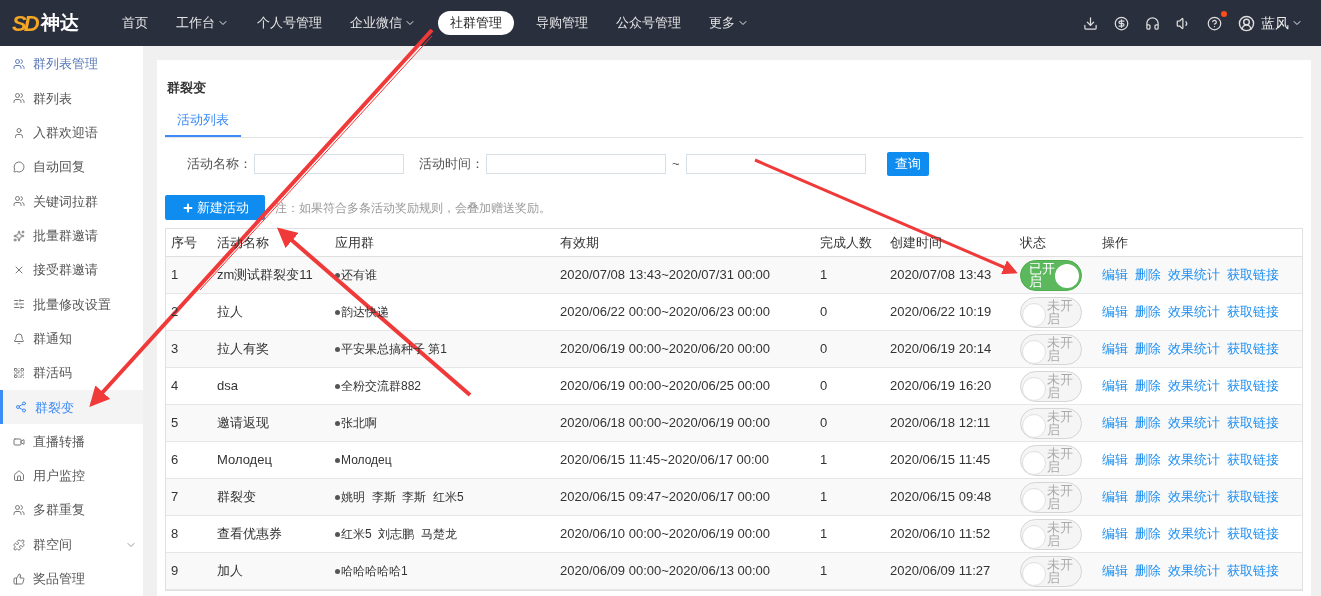 The height and width of the screenshot is (596, 1321). What do you see at coordinates (175, 460) in the screenshot?
I see `table-cell: 6` at bounding box center [175, 460].